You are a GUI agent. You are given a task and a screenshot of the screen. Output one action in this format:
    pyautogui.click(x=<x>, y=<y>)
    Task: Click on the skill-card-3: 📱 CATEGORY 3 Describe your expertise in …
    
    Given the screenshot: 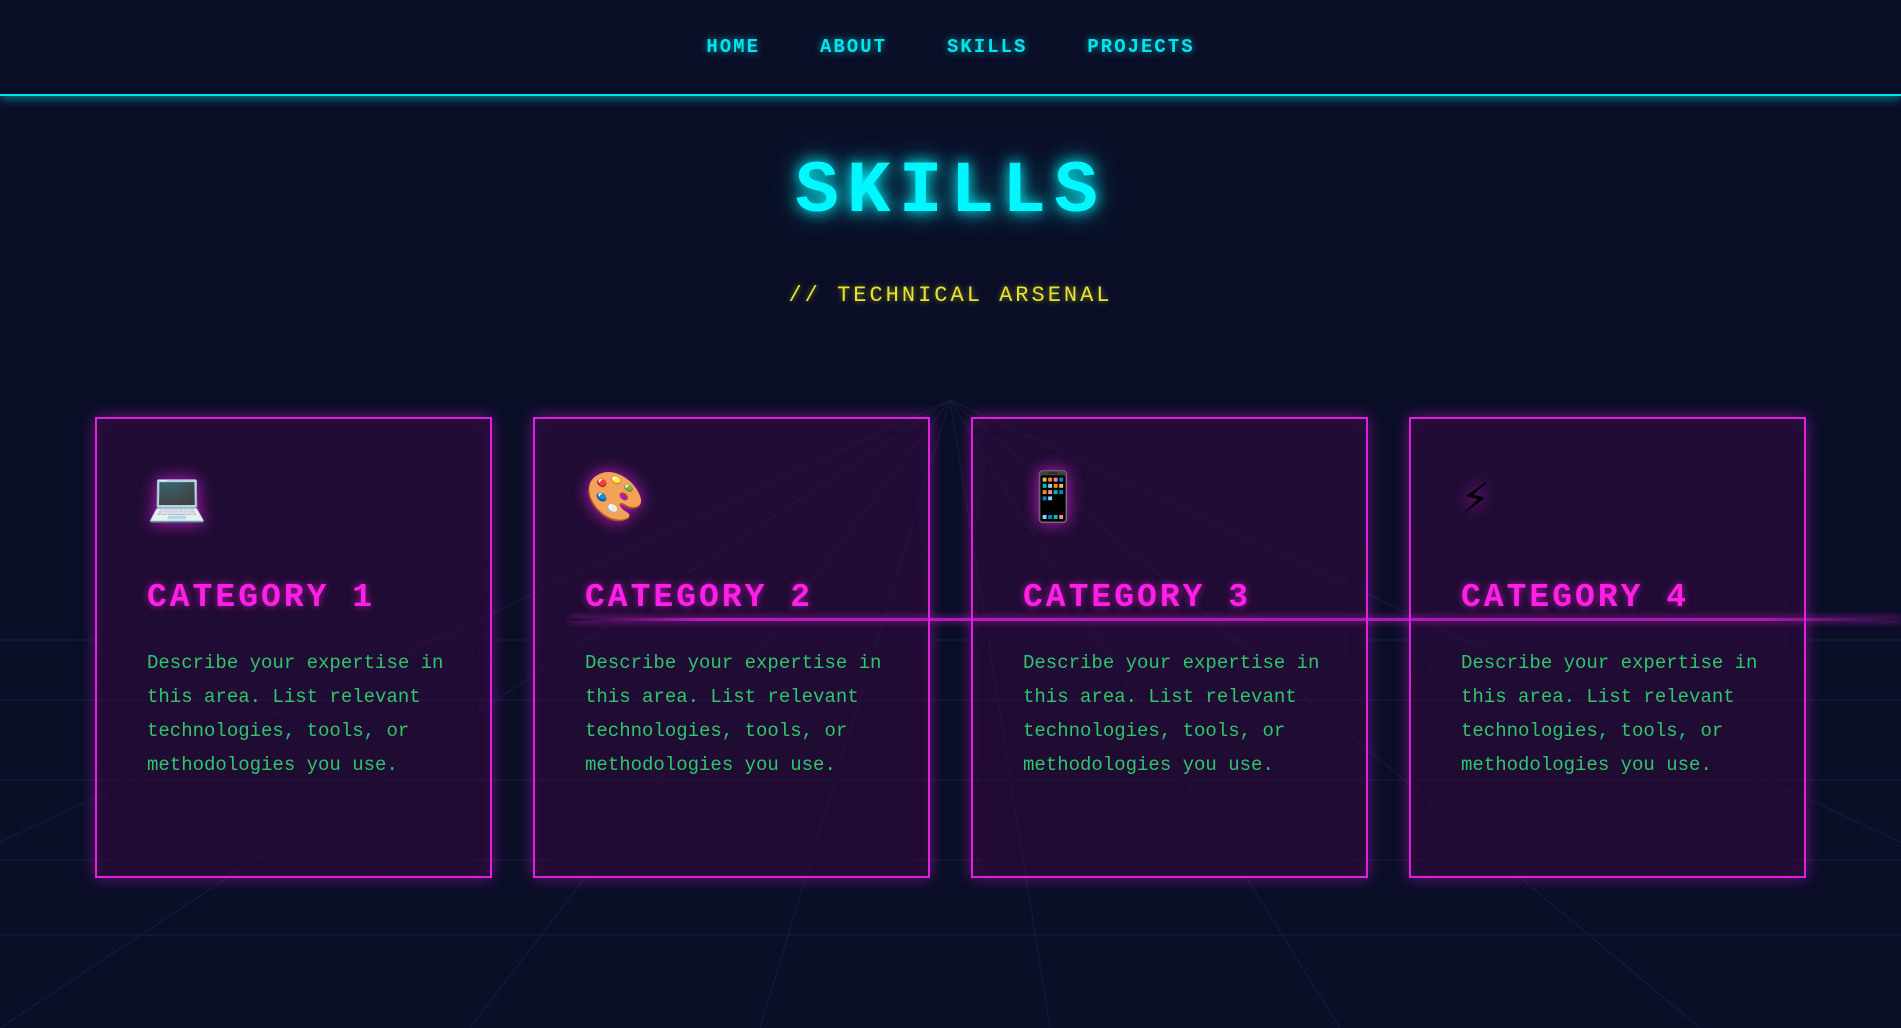 What is the action you would take?
    pyautogui.click(x=1169, y=647)
    